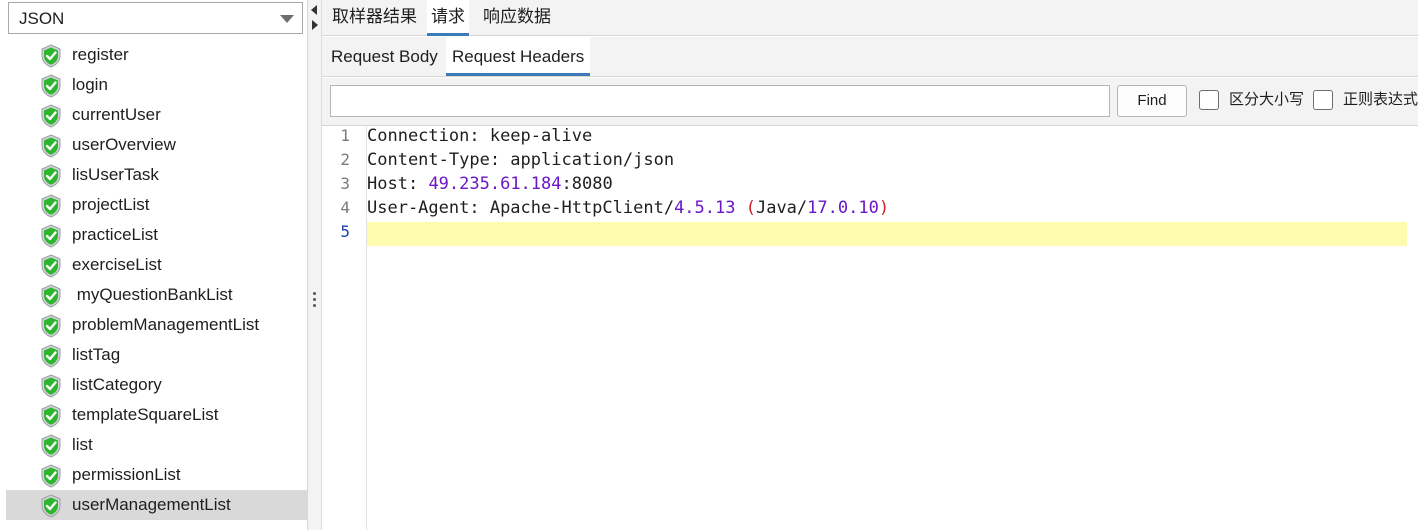 The height and width of the screenshot is (530, 1418). I want to click on tree-item-label: register, so click(100, 54).